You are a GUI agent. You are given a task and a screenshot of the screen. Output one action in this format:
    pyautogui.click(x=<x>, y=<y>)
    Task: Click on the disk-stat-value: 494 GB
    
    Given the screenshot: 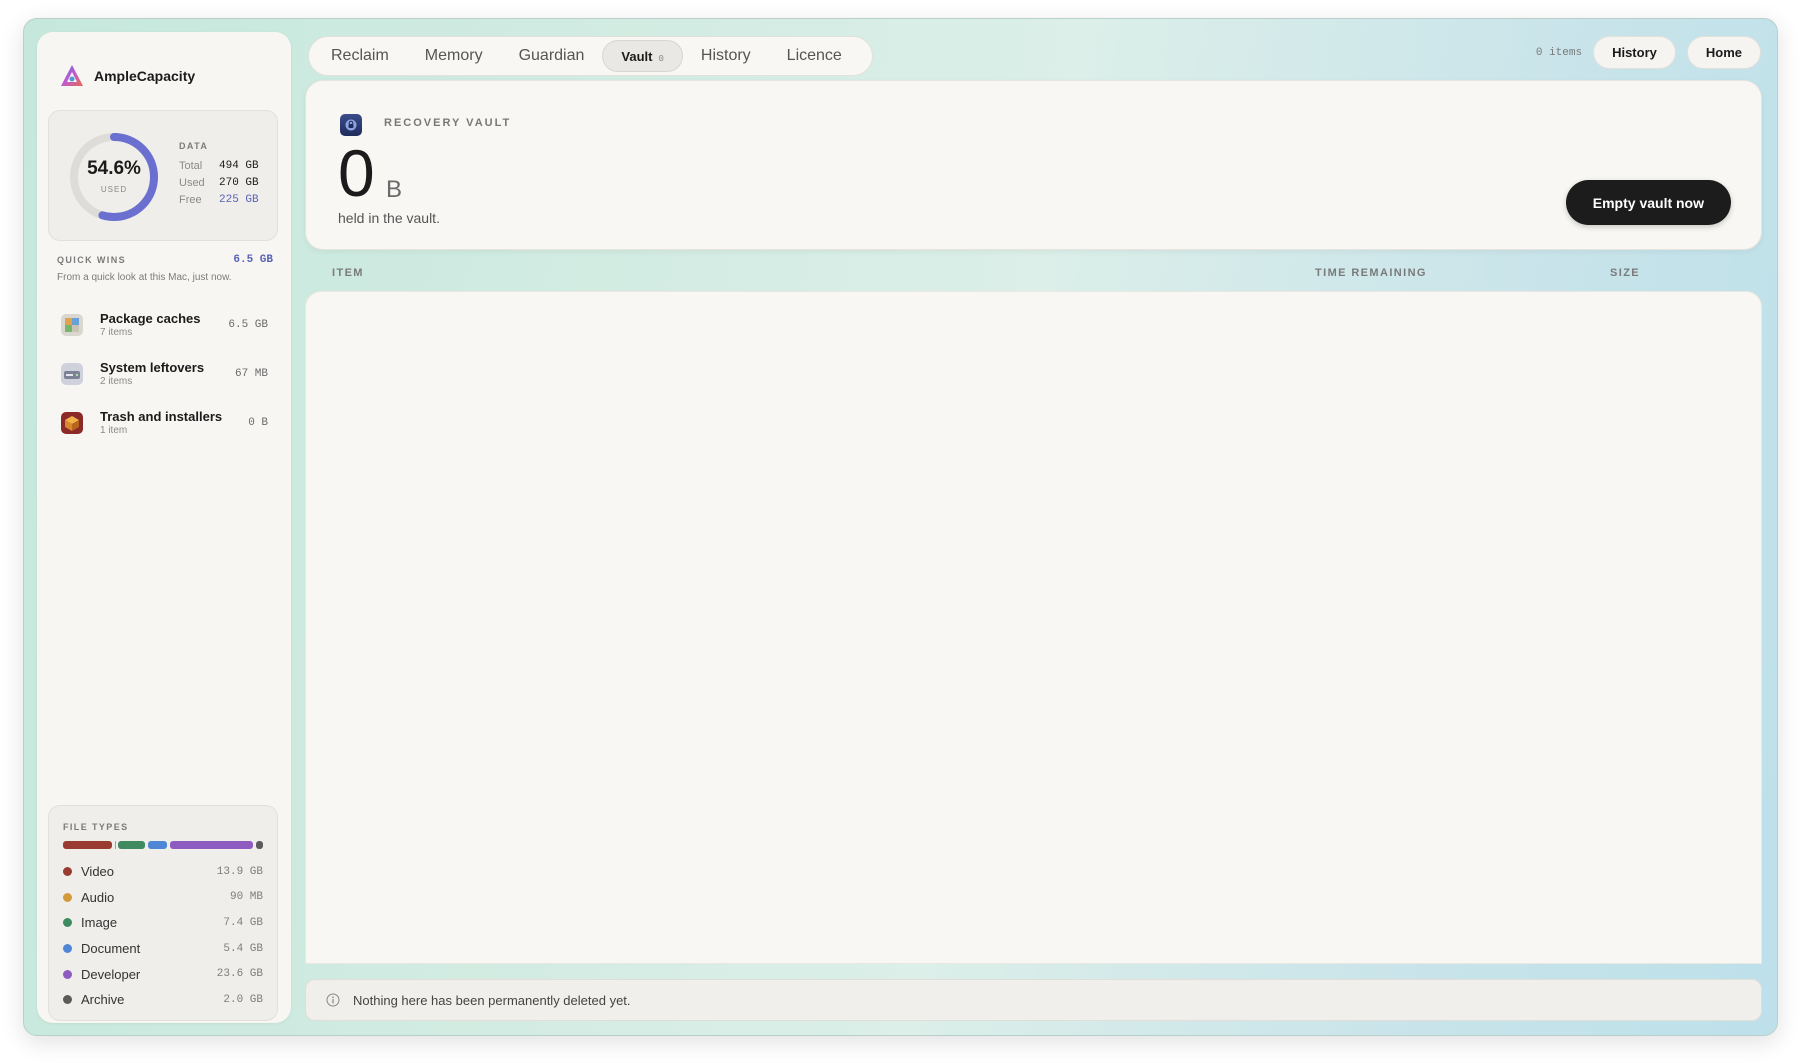 What is the action you would take?
    pyautogui.click(x=239, y=166)
    